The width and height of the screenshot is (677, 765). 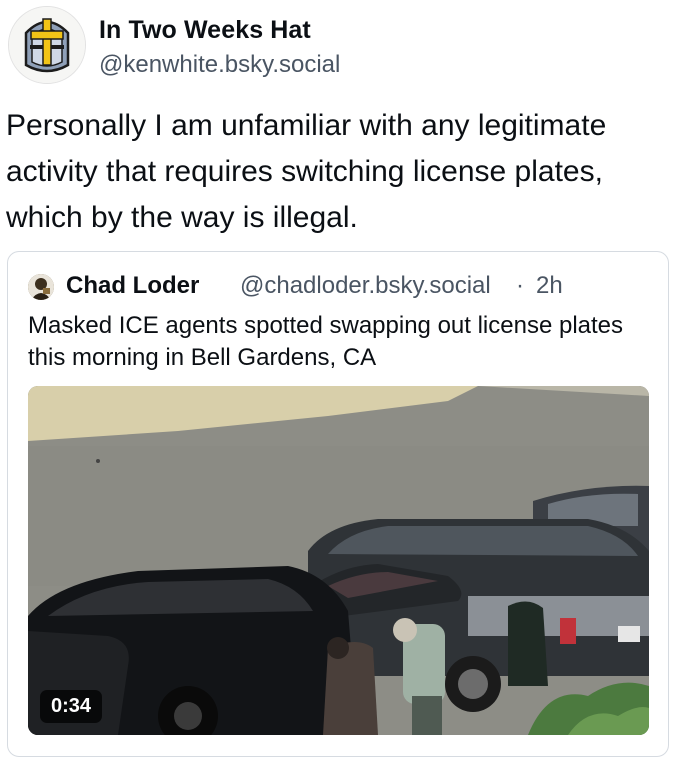 I want to click on author-avatar, so click(x=47, y=45).